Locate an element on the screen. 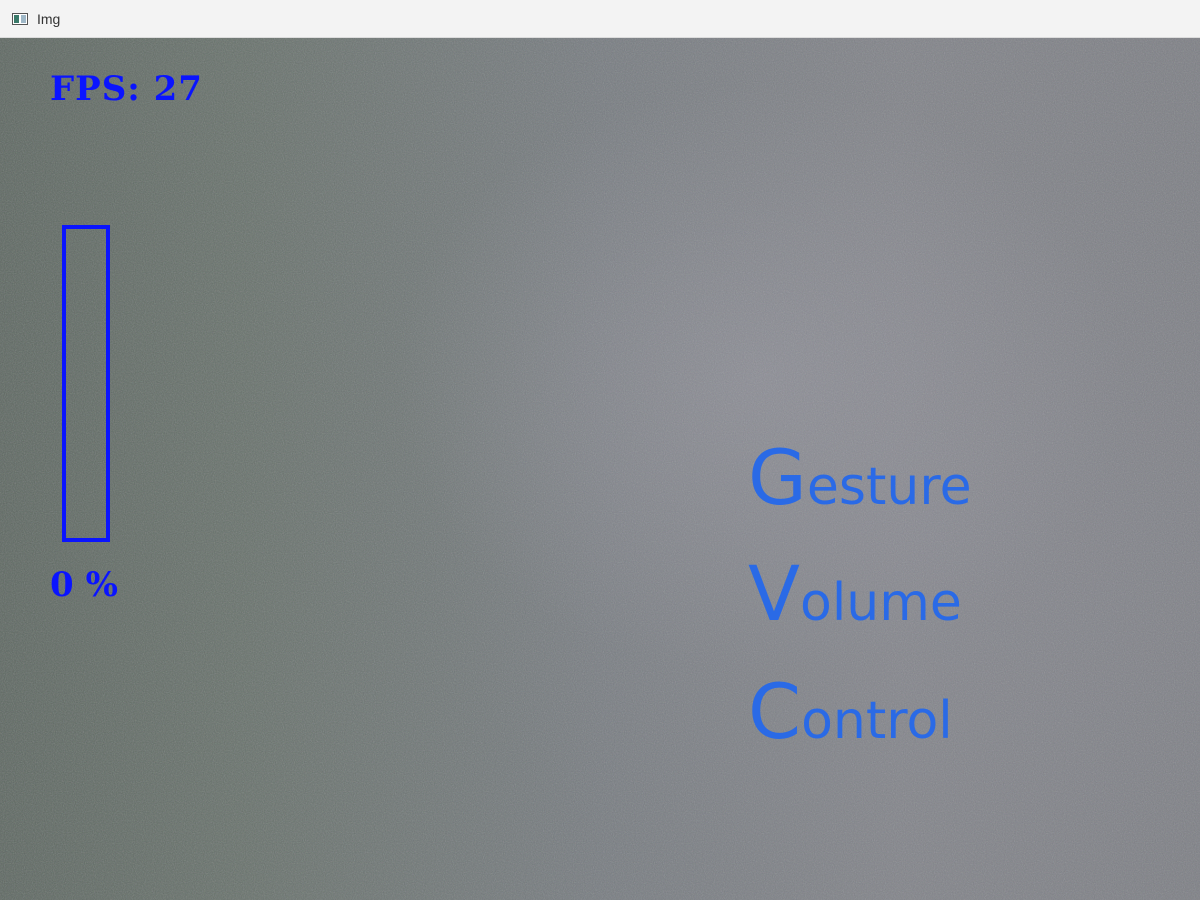  image-window-icon is located at coordinates (20, 18).